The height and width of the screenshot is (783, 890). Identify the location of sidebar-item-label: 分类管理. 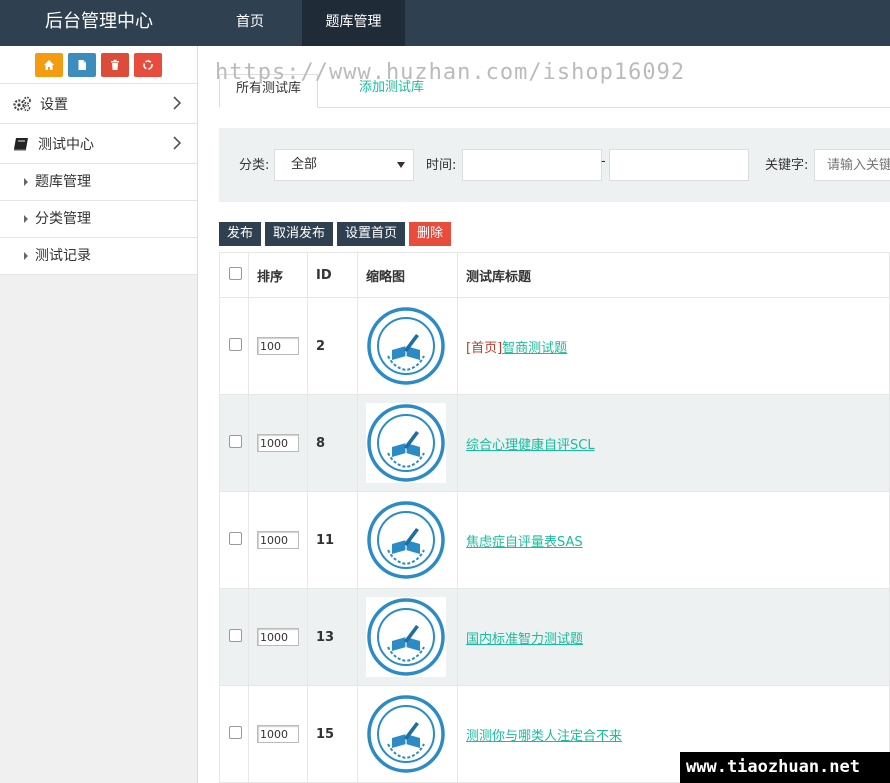
(63, 219).